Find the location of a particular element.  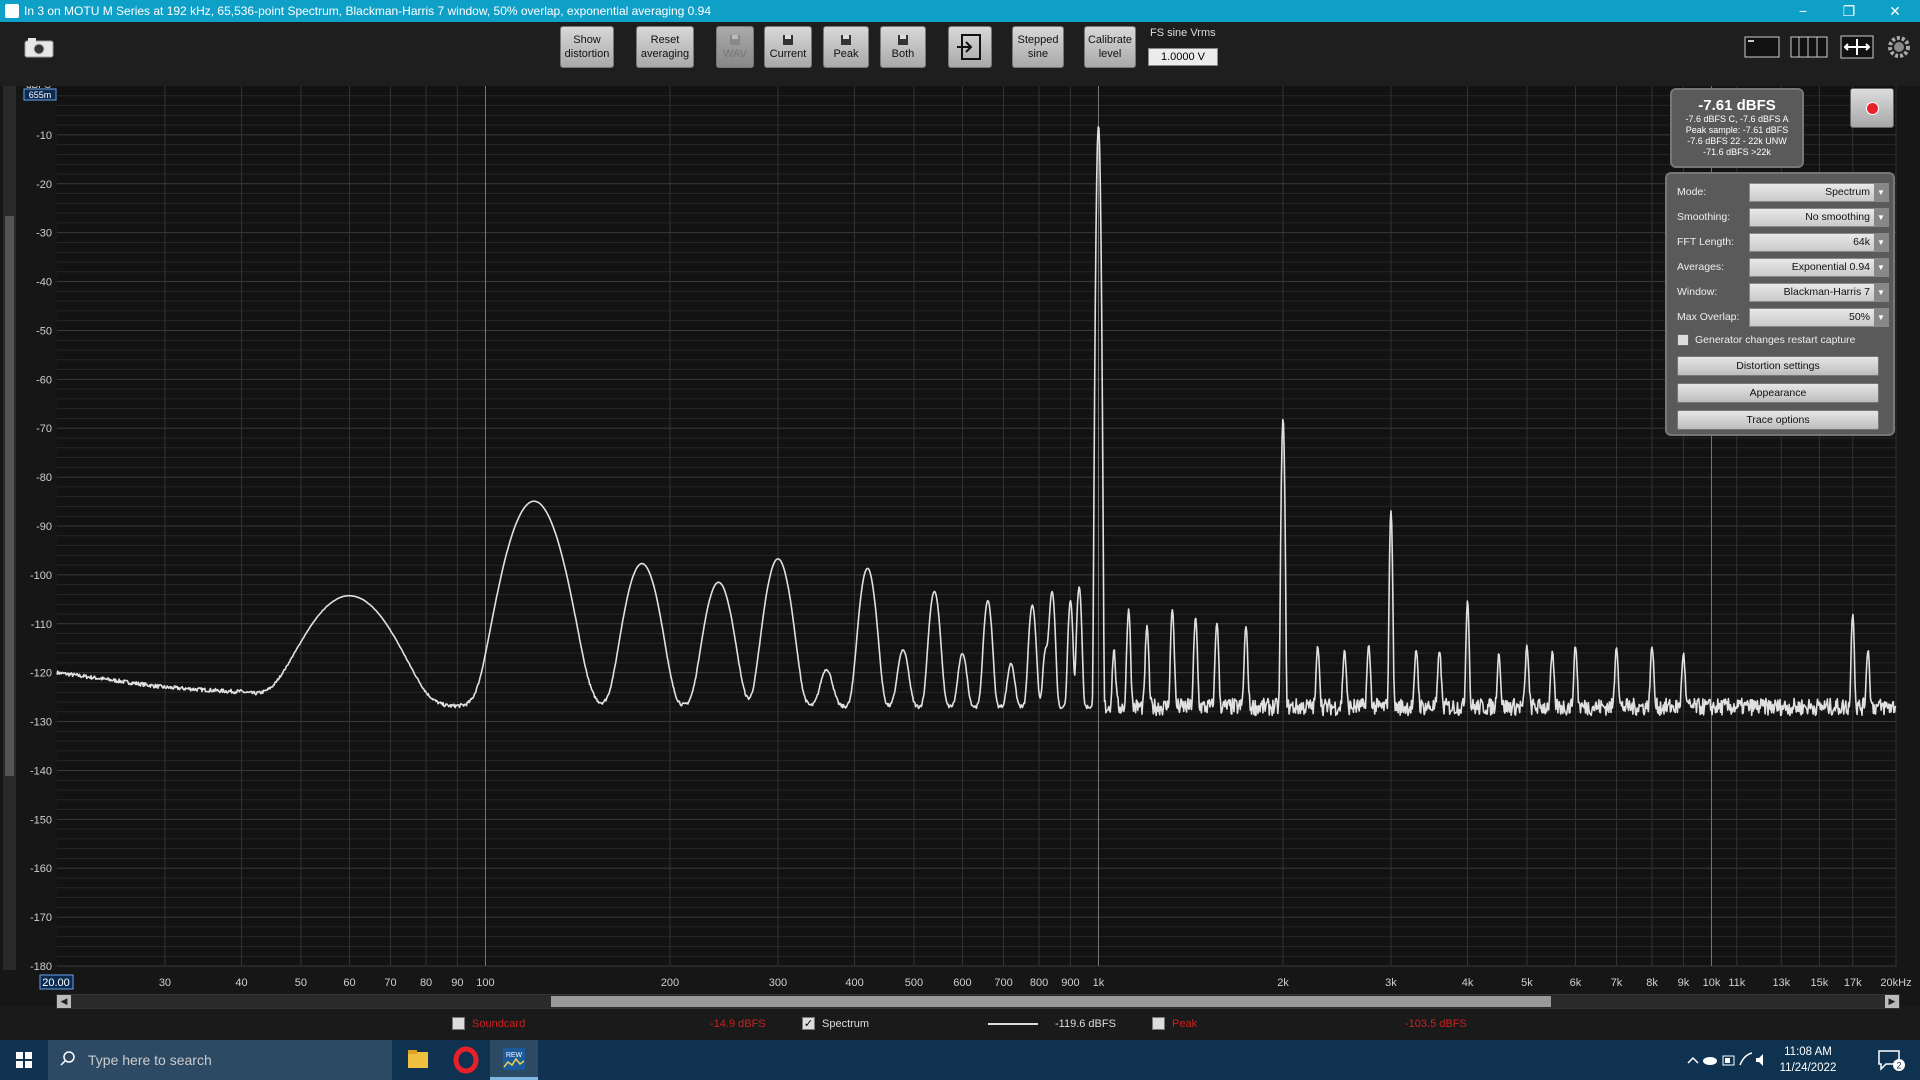

stepped-sine-button: Stepped sine is located at coordinates (1038, 47).